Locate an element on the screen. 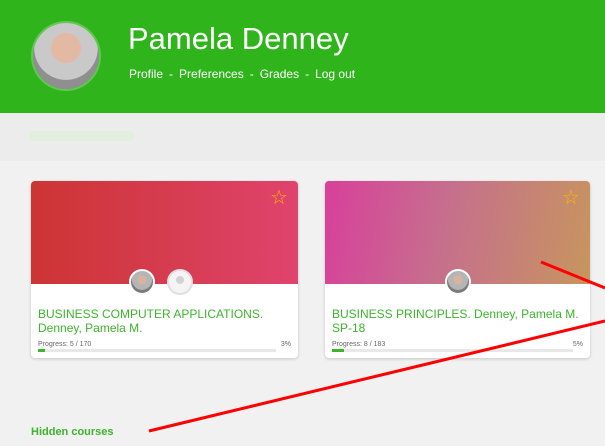 This screenshot has width=605, height=446. profile-avatar is located at coordinates (66, 56).